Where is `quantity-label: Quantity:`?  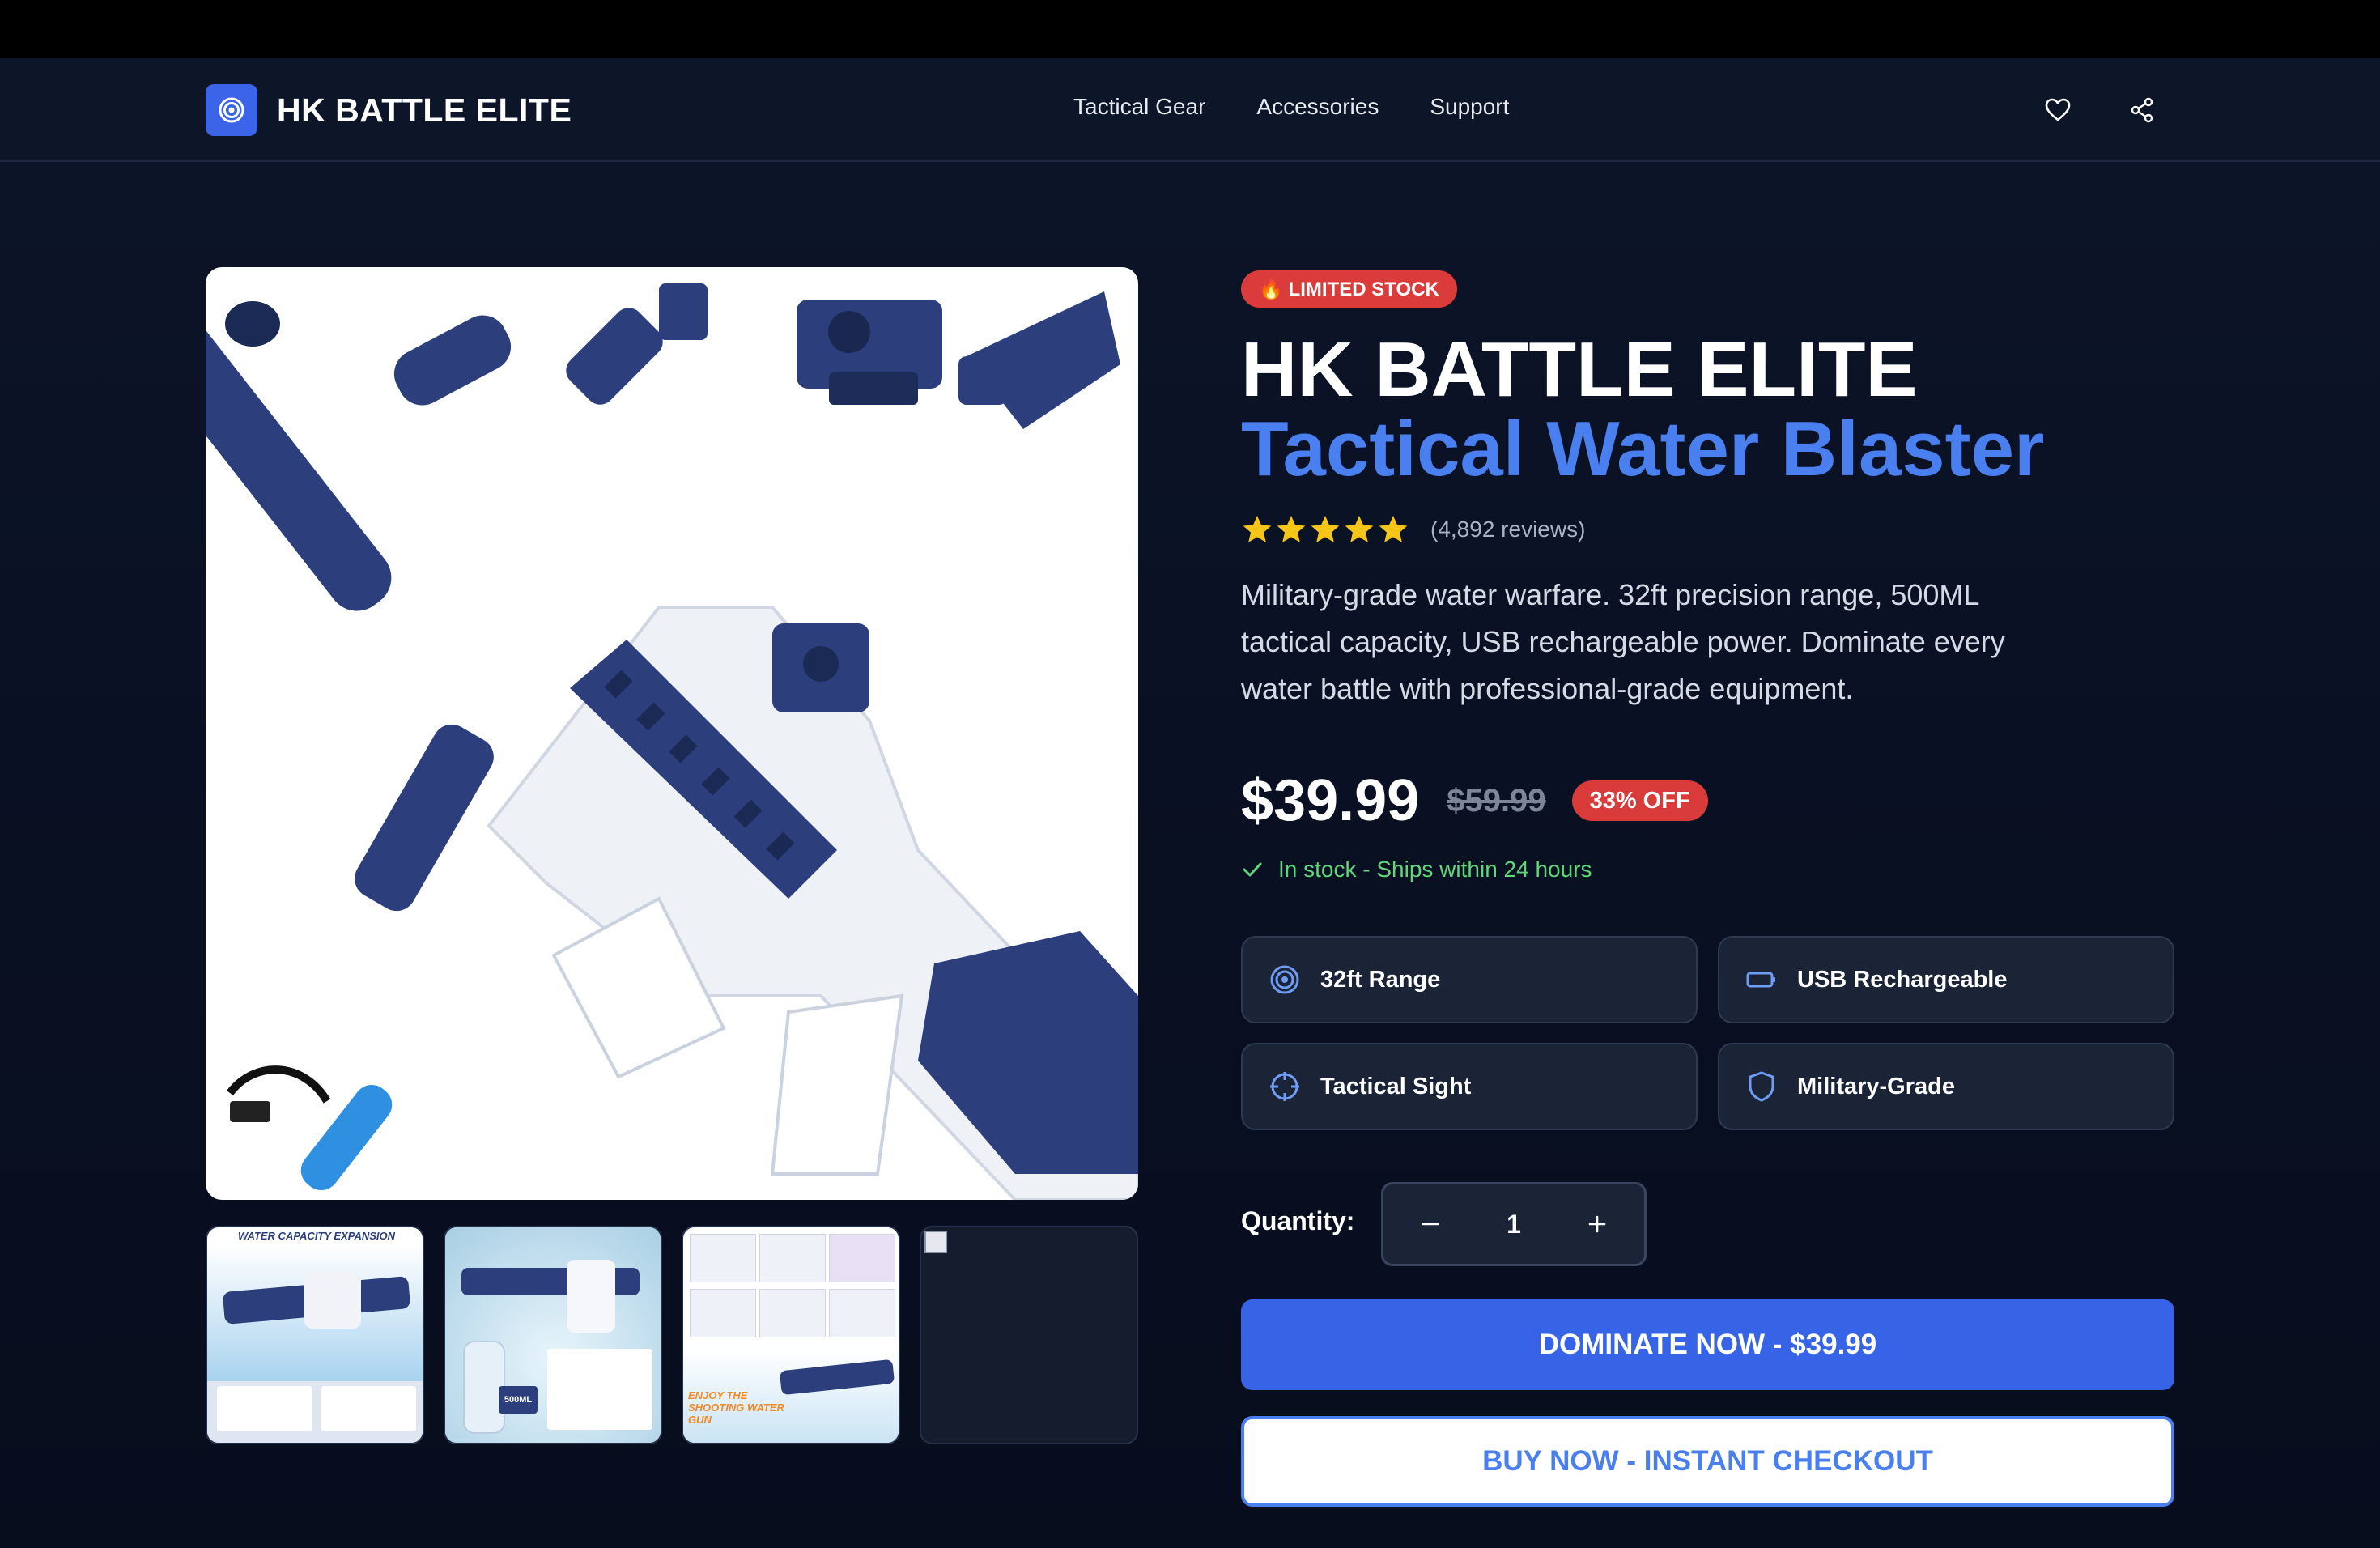
quantity-label: Quantity: is located at coordinates (1298, 1221).